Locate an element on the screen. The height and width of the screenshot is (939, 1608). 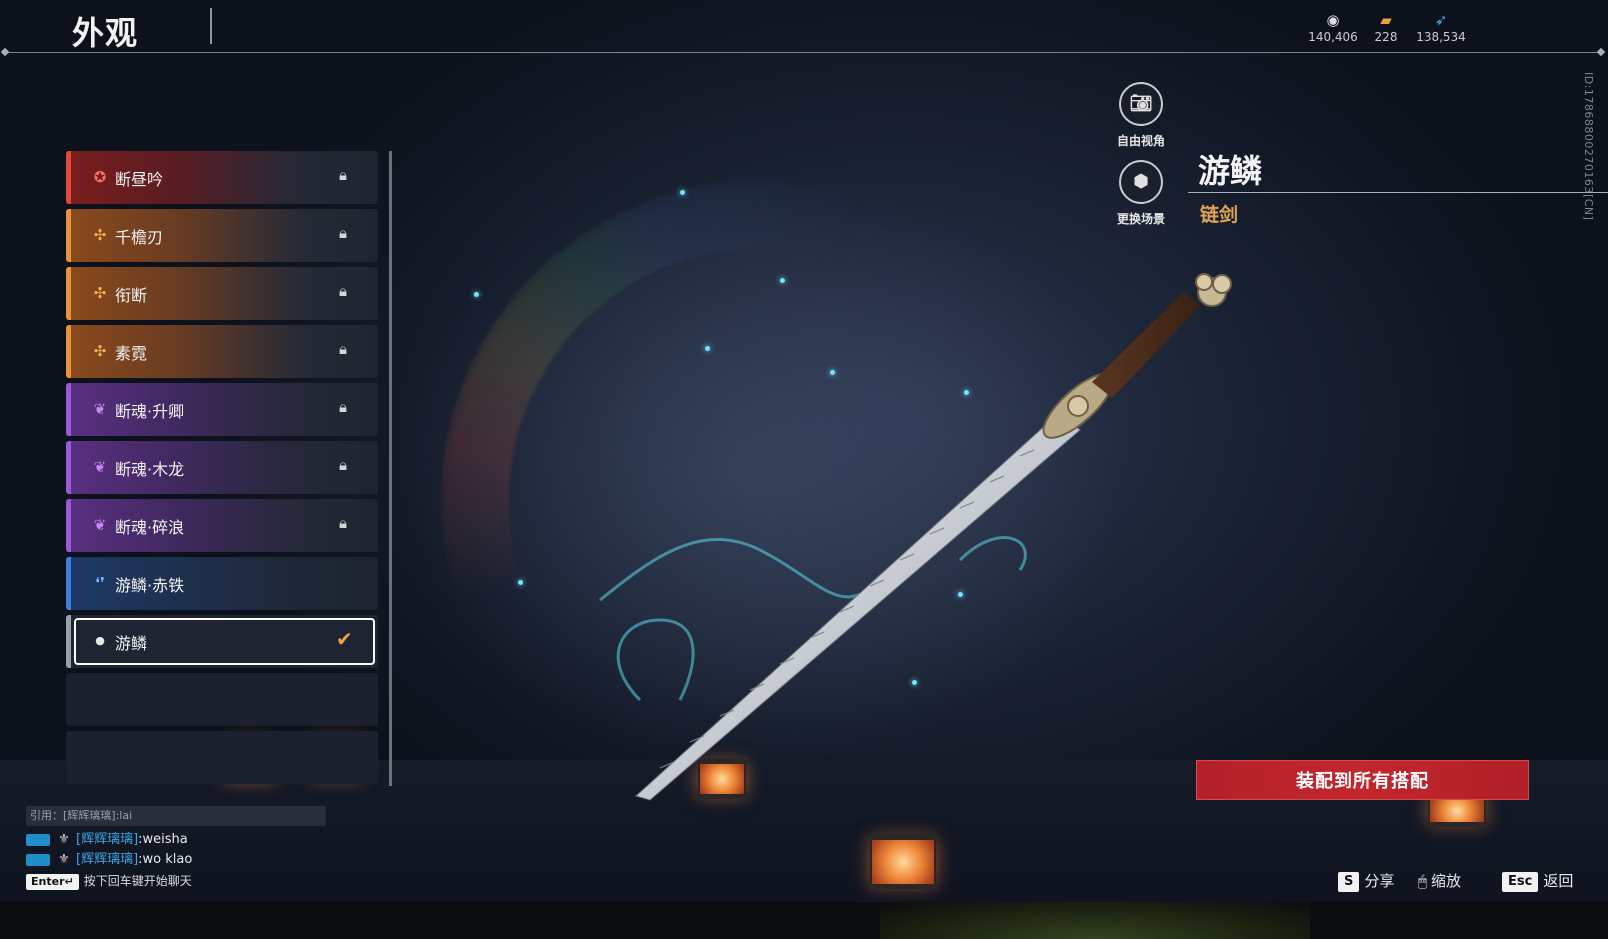
chat-message: ⚜ [辉辉璃璃]:wo klao is located at coordinates (109, 857).